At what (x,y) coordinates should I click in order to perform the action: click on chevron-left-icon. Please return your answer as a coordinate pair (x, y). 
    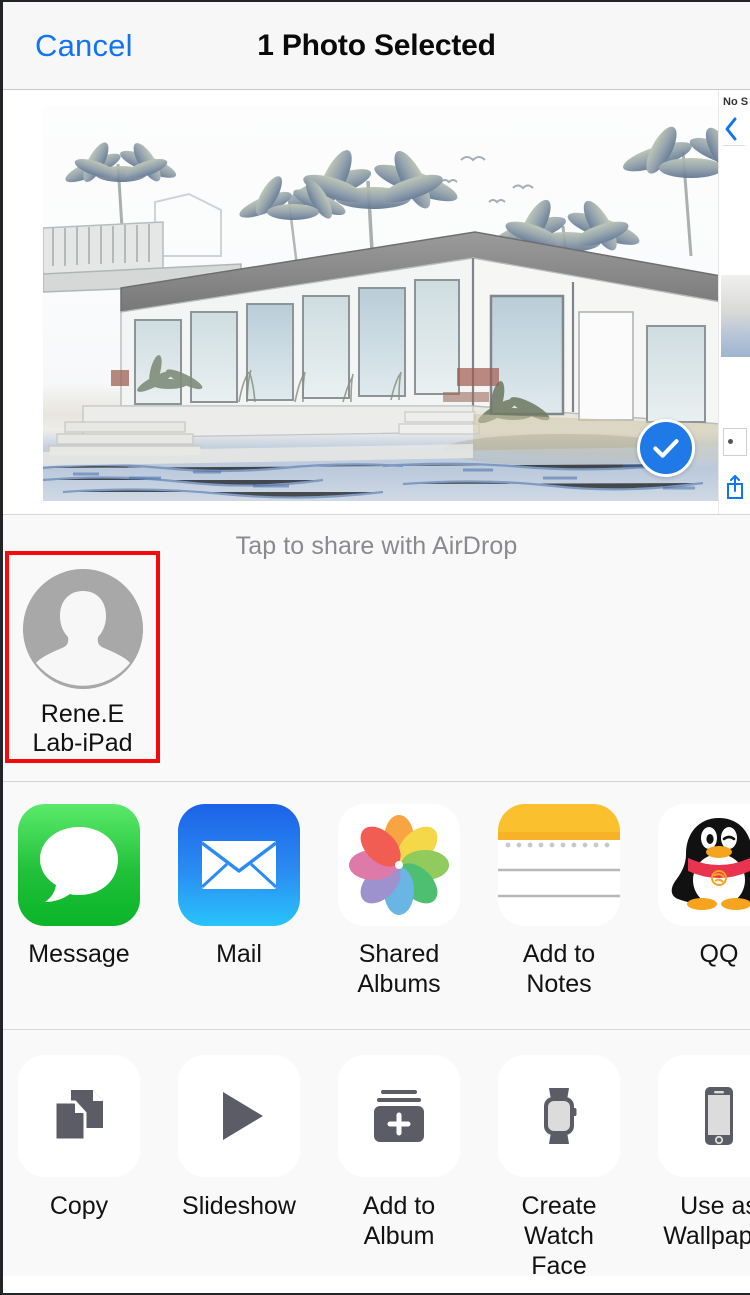
    Looking at the image, I should click on (731, 129).